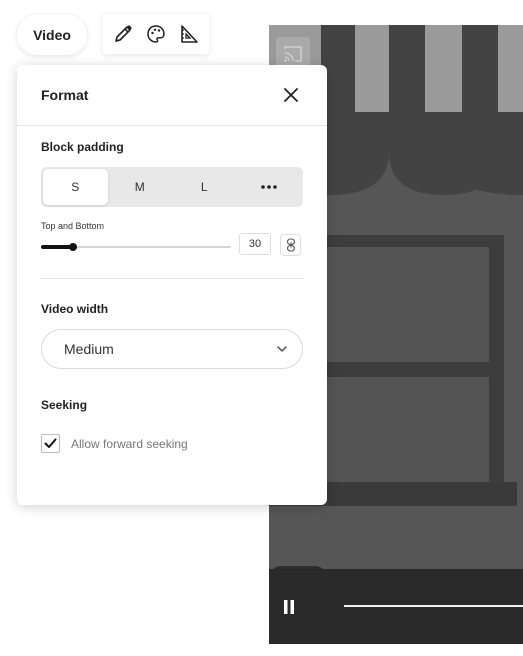 The image size is (523, 656). I want to click on top-bottom-value-input: 30, so click(255, 244).